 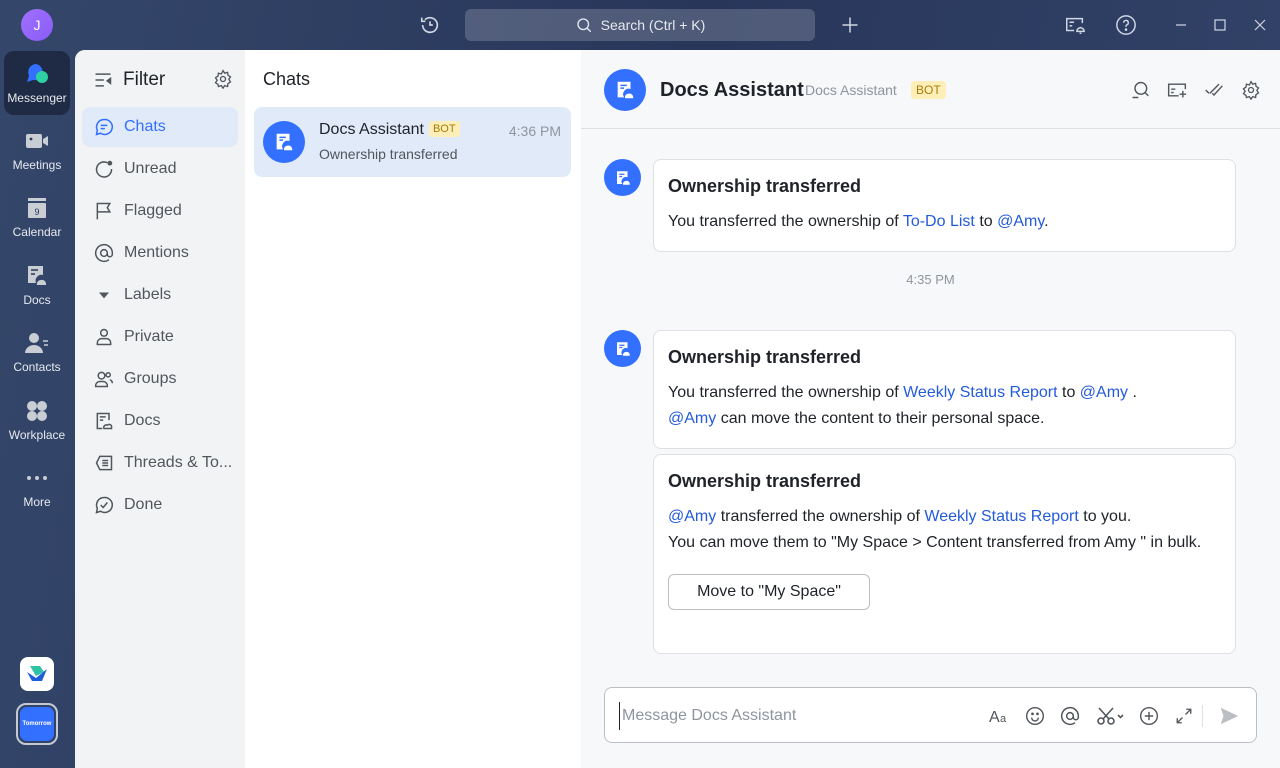 What do you see at coordinates (1214, 90) in the screenshot?
I see `mark-done-icon` at bounding box center [1214, 90].